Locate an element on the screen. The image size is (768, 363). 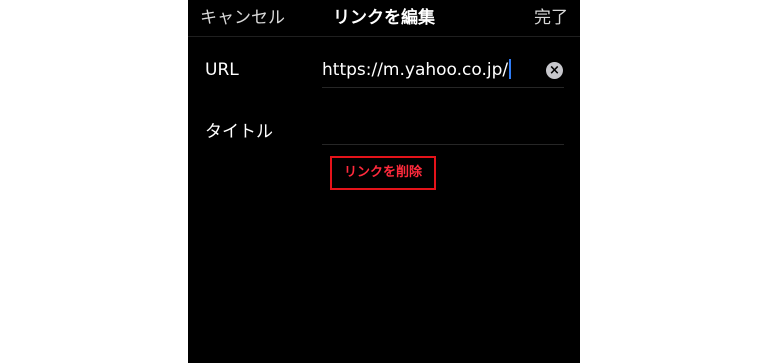
title-field is located at coordinates (443, 129).